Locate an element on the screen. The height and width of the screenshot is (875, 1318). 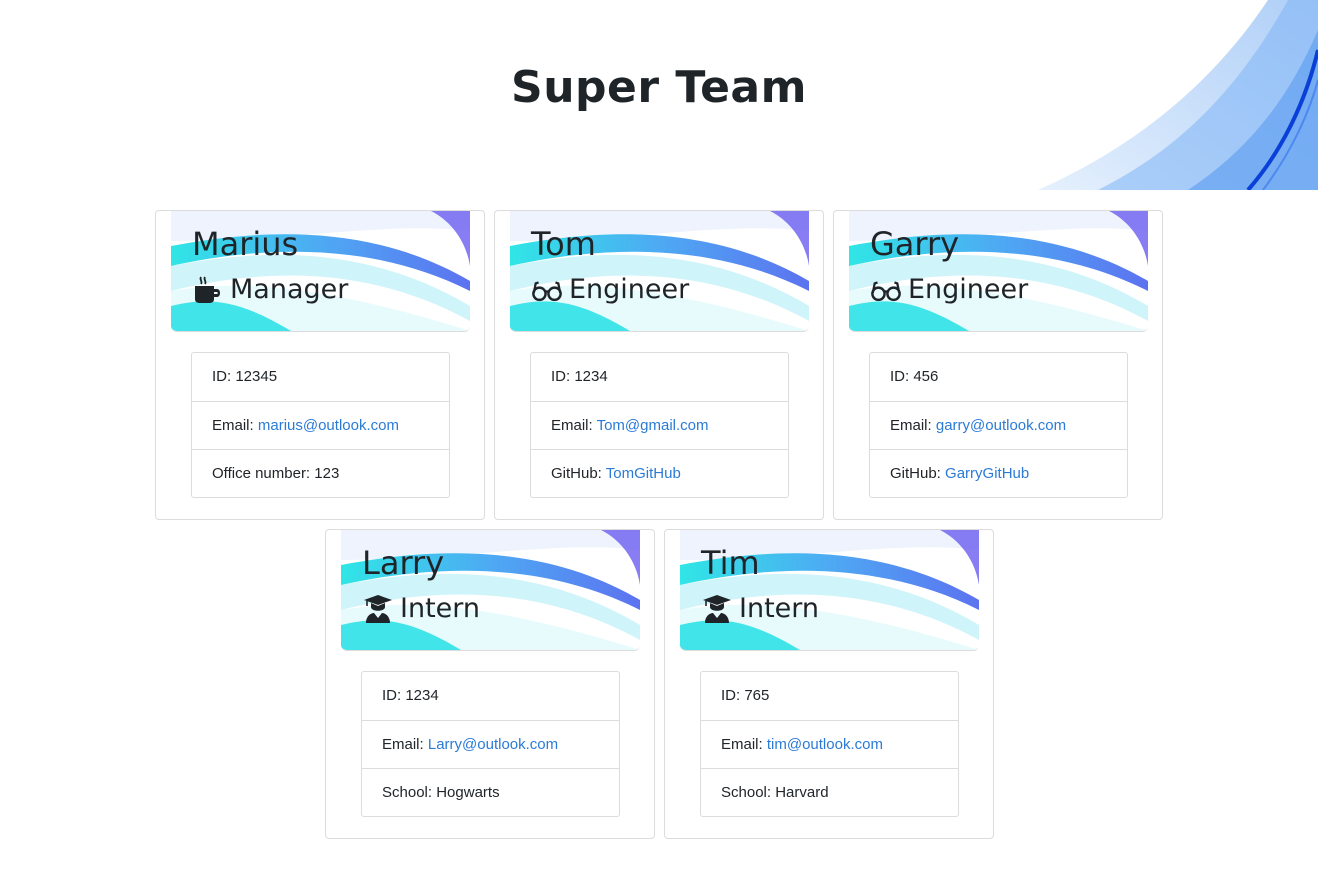
employee-name: Tim is located at coordinates (730, 563).